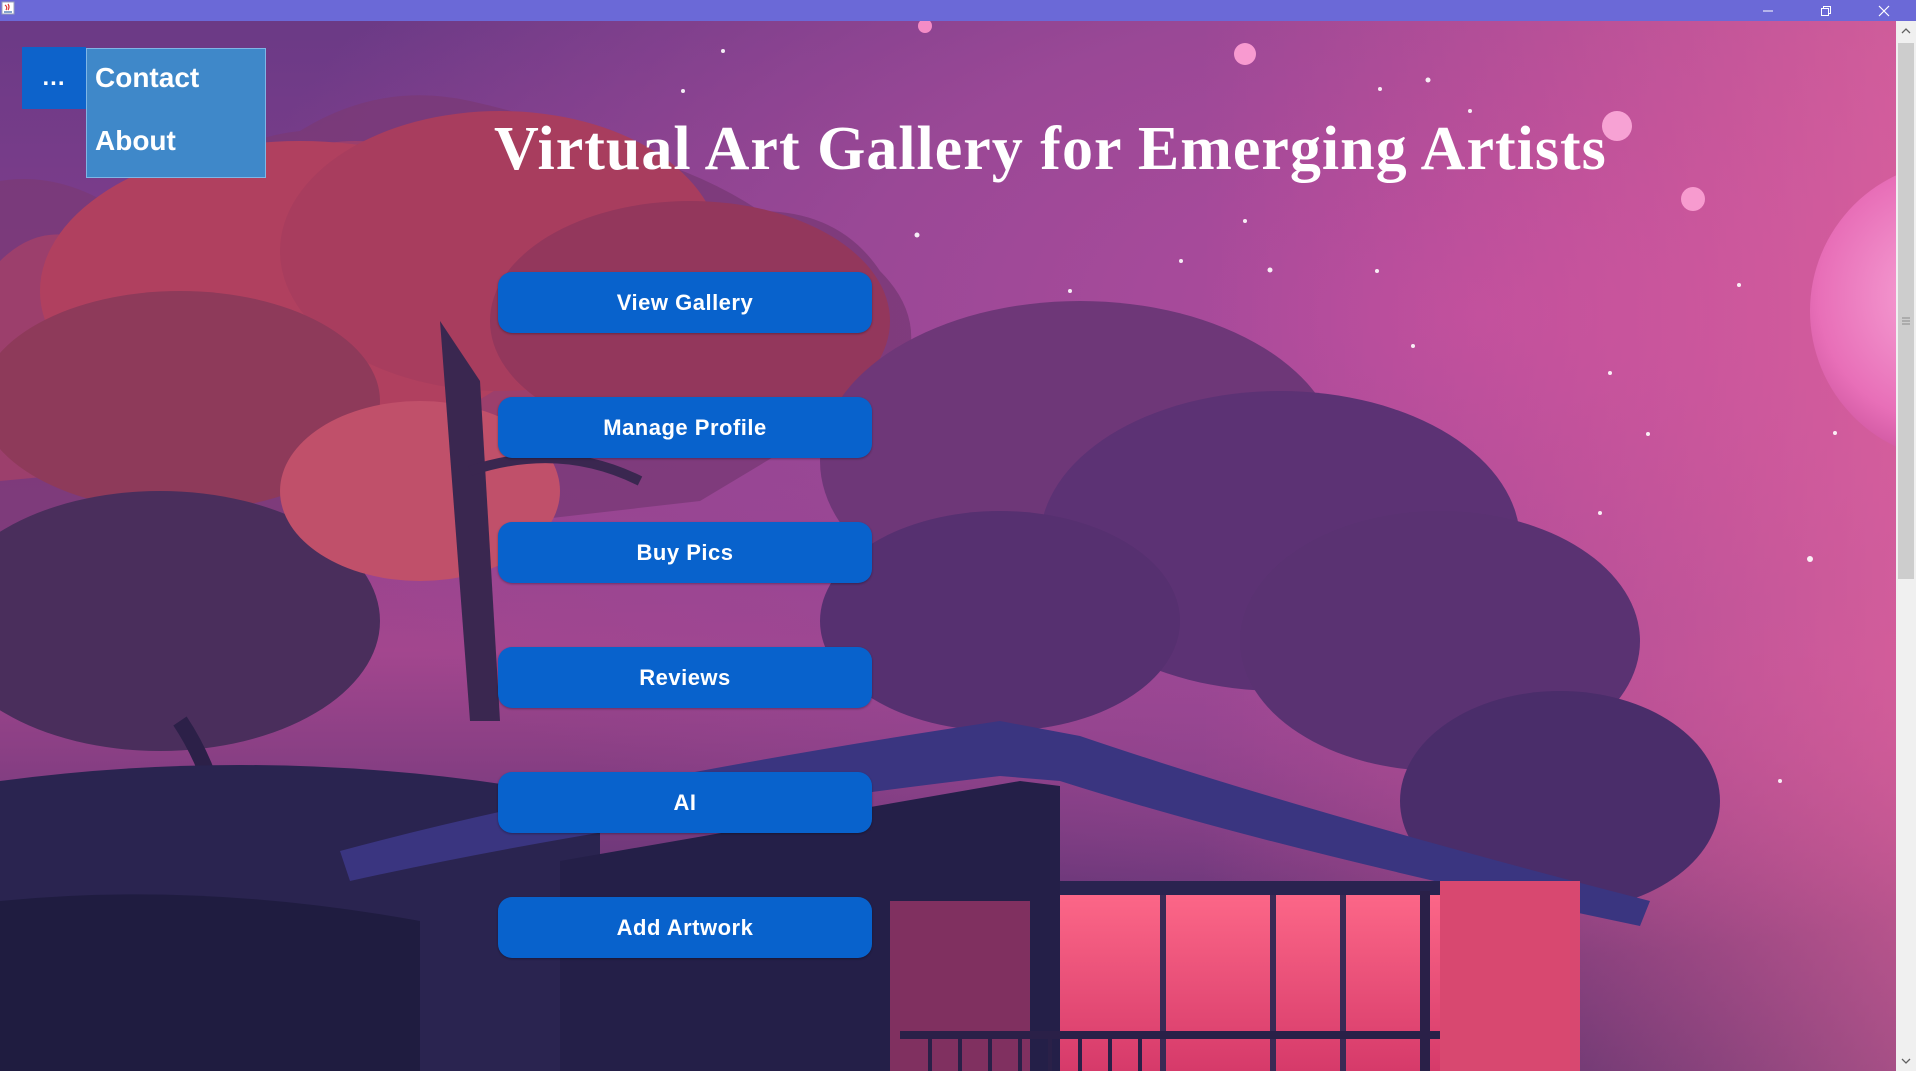  Describe the element at coordinates (685, 427) in the screenshot. I see `manage-profile-button: Manage Profile` at that location.